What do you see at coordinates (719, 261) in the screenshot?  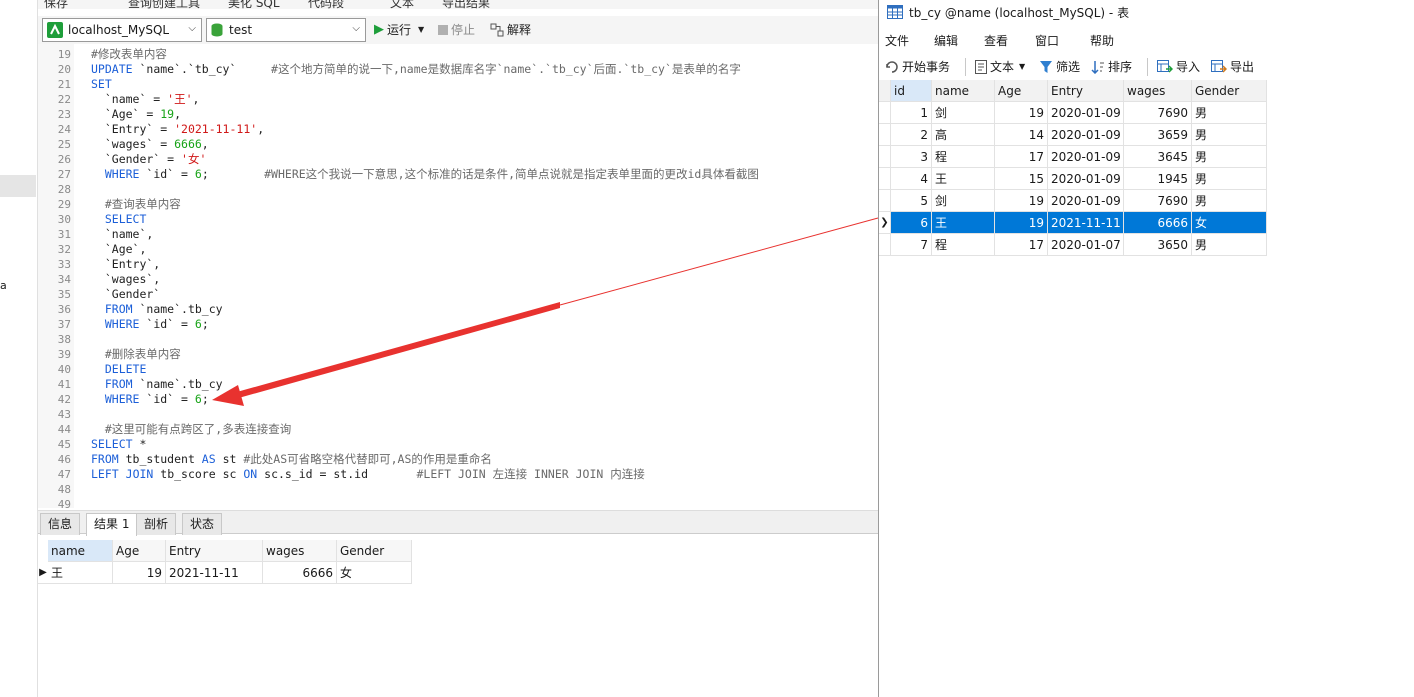 I see `arrow-thin-line` at bounding box center [719, 261].